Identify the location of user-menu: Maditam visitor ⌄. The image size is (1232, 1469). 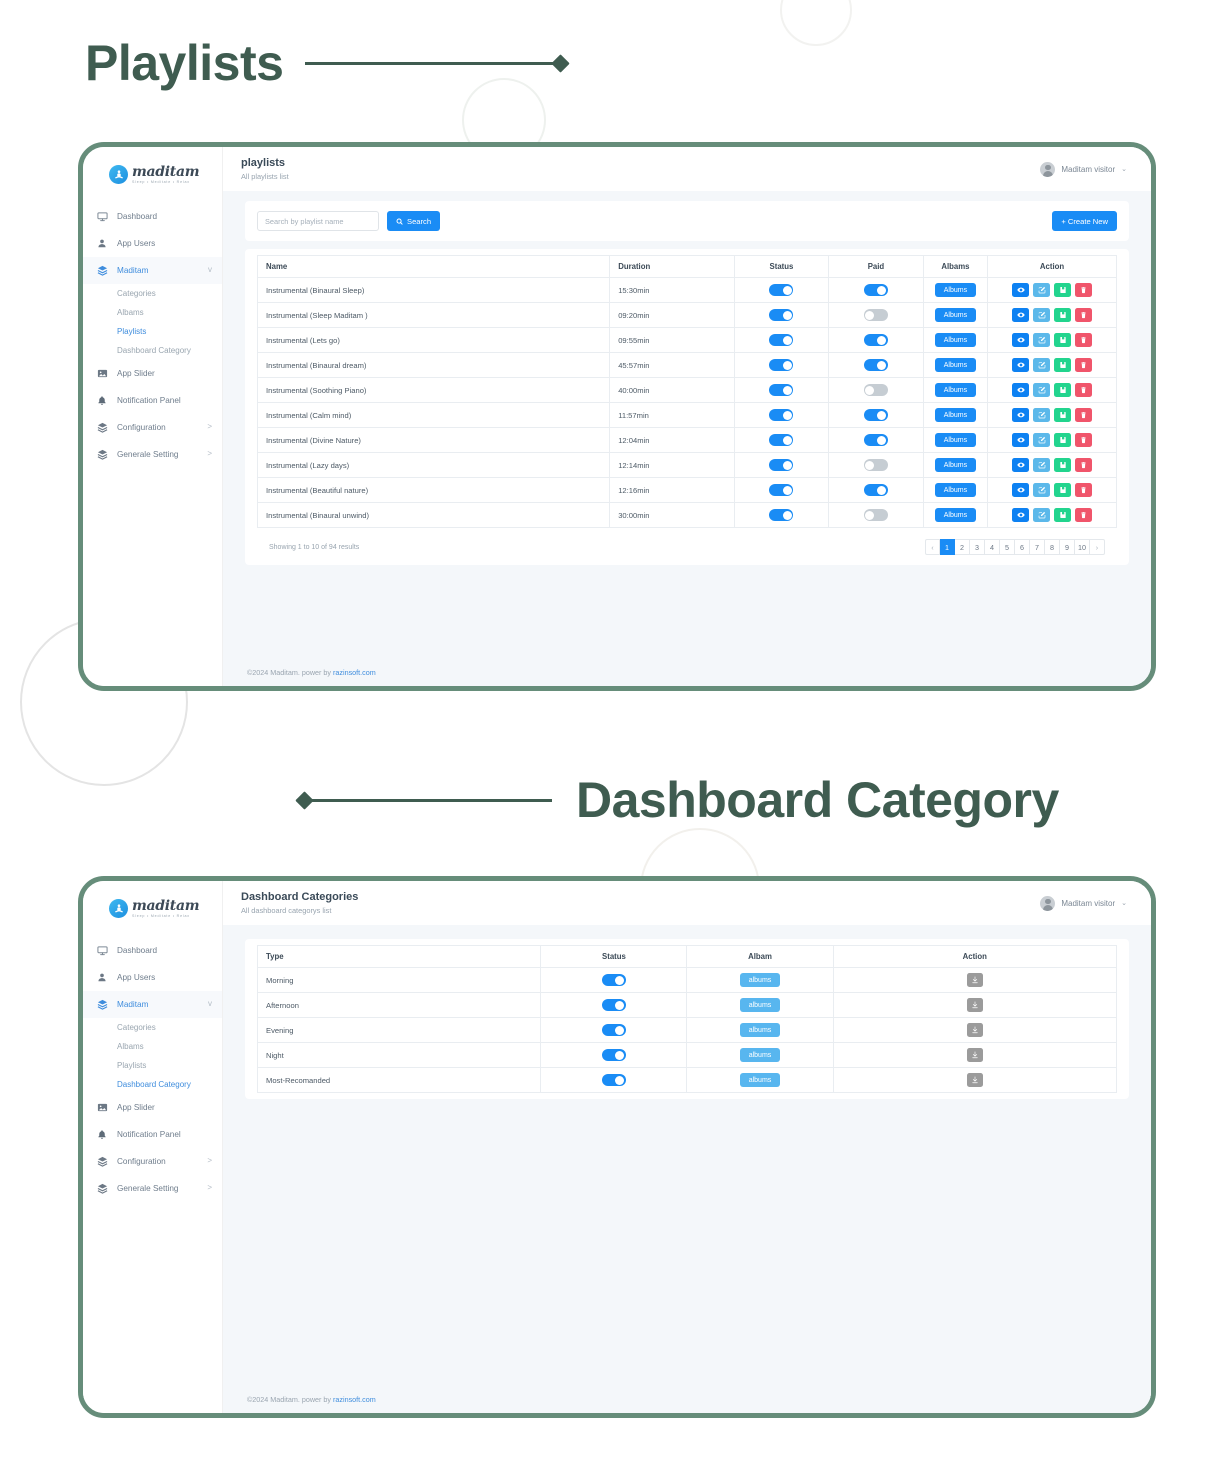
(1083, 169).